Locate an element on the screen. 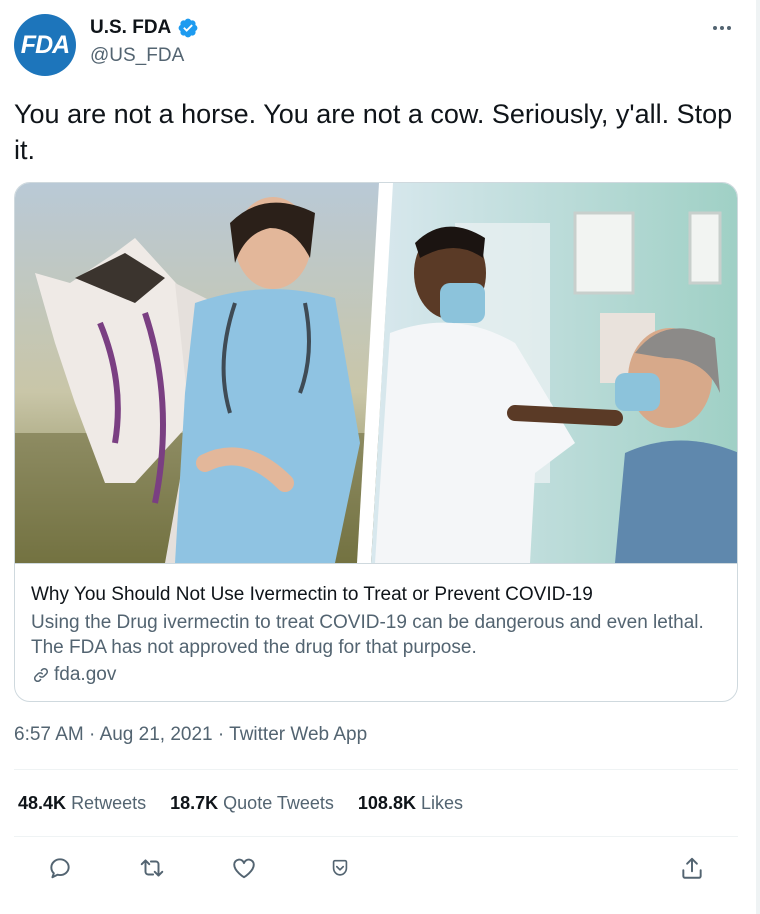  quotes-count: 18.7K is located at coordinates (194, 803).